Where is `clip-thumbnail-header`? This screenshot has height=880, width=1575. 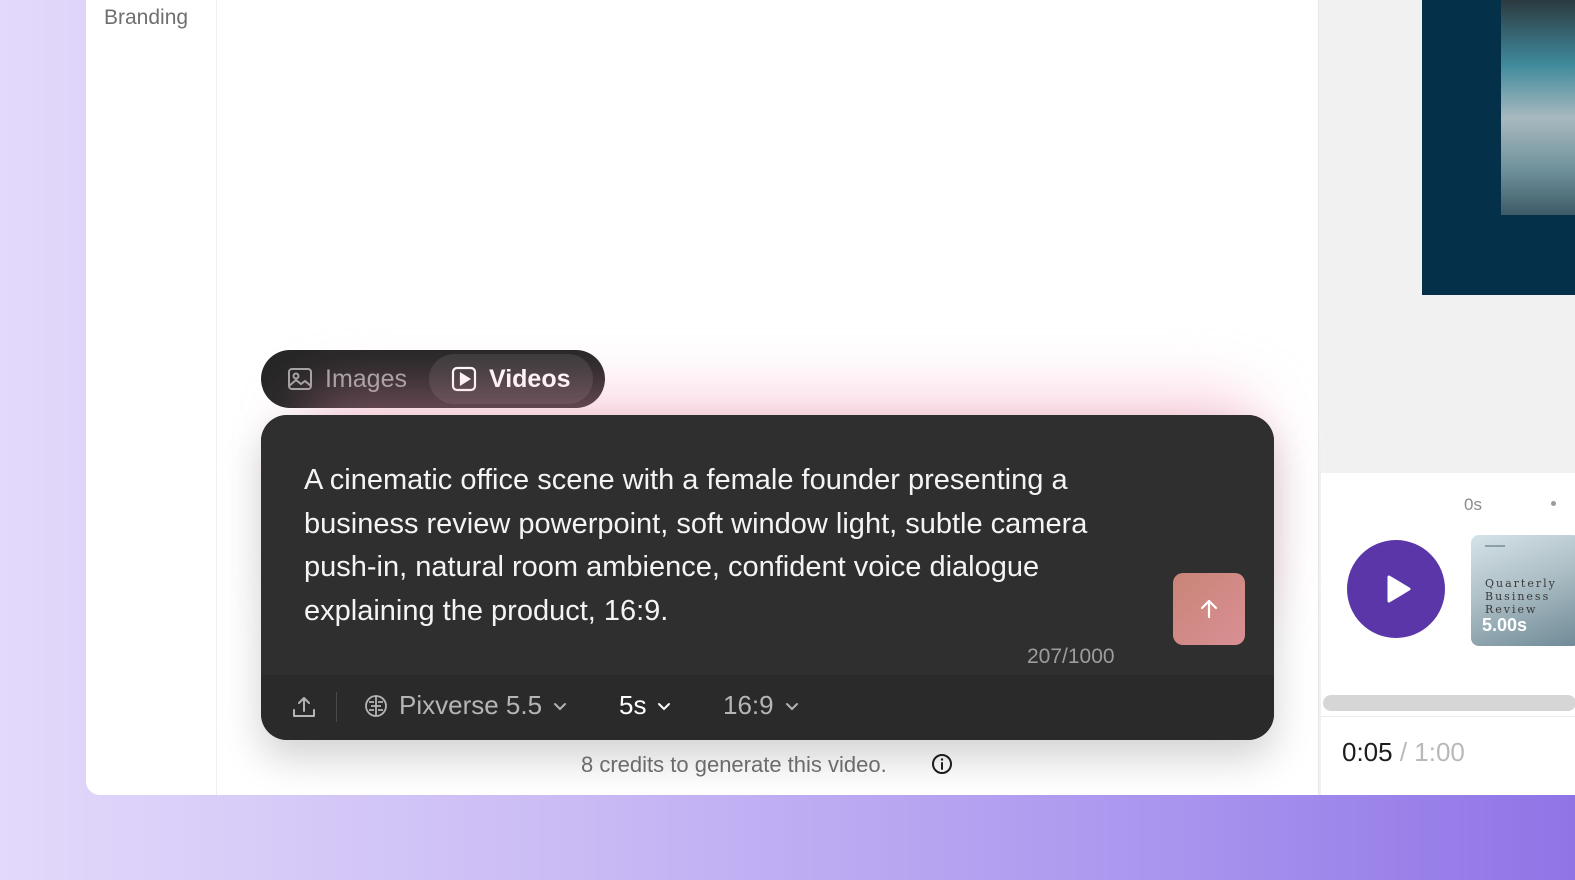
clip-thumbnail-header is located at coordinates (1495, 546).